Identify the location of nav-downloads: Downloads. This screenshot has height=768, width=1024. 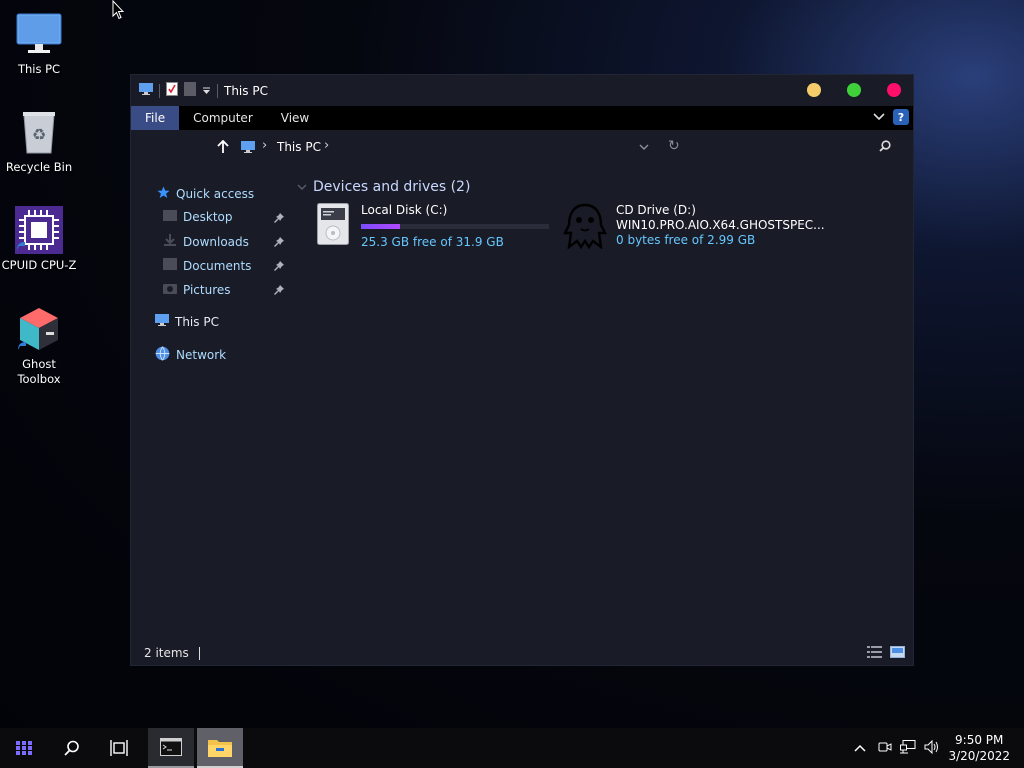
(206, 241).